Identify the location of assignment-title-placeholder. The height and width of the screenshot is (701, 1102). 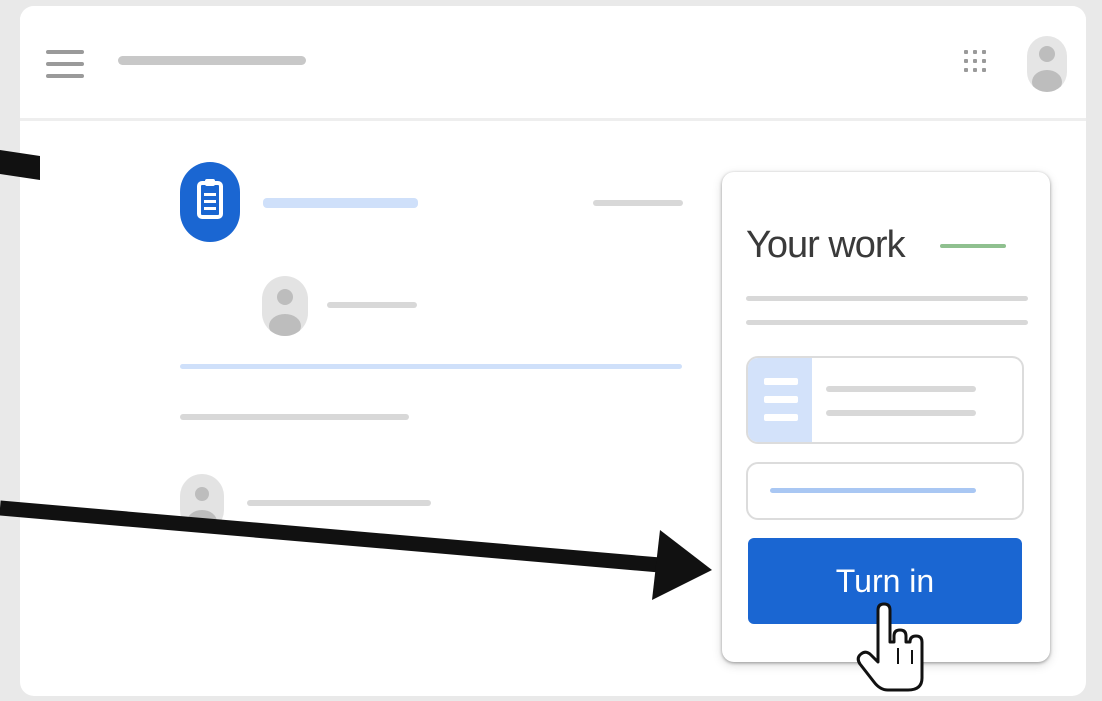
(340, 203).